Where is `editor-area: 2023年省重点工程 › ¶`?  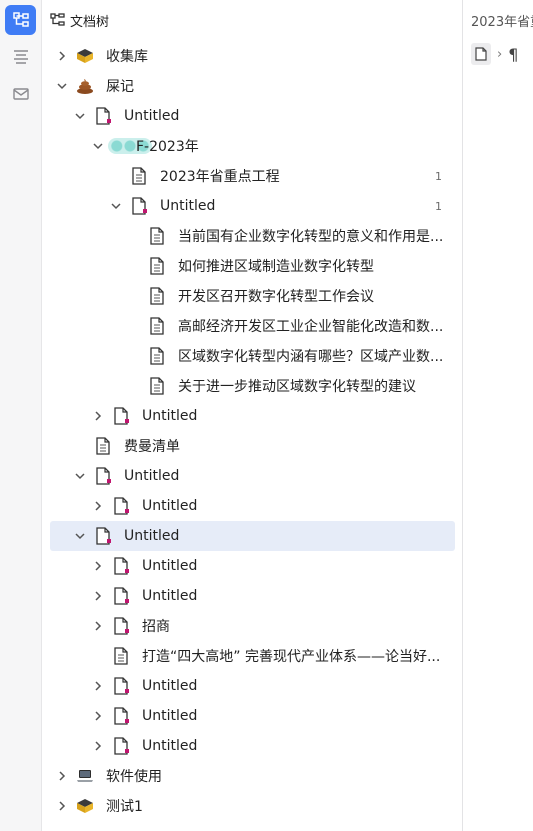 editor-area: 2023年省重点工程 › ¶ is located at coordinates (498, 415).